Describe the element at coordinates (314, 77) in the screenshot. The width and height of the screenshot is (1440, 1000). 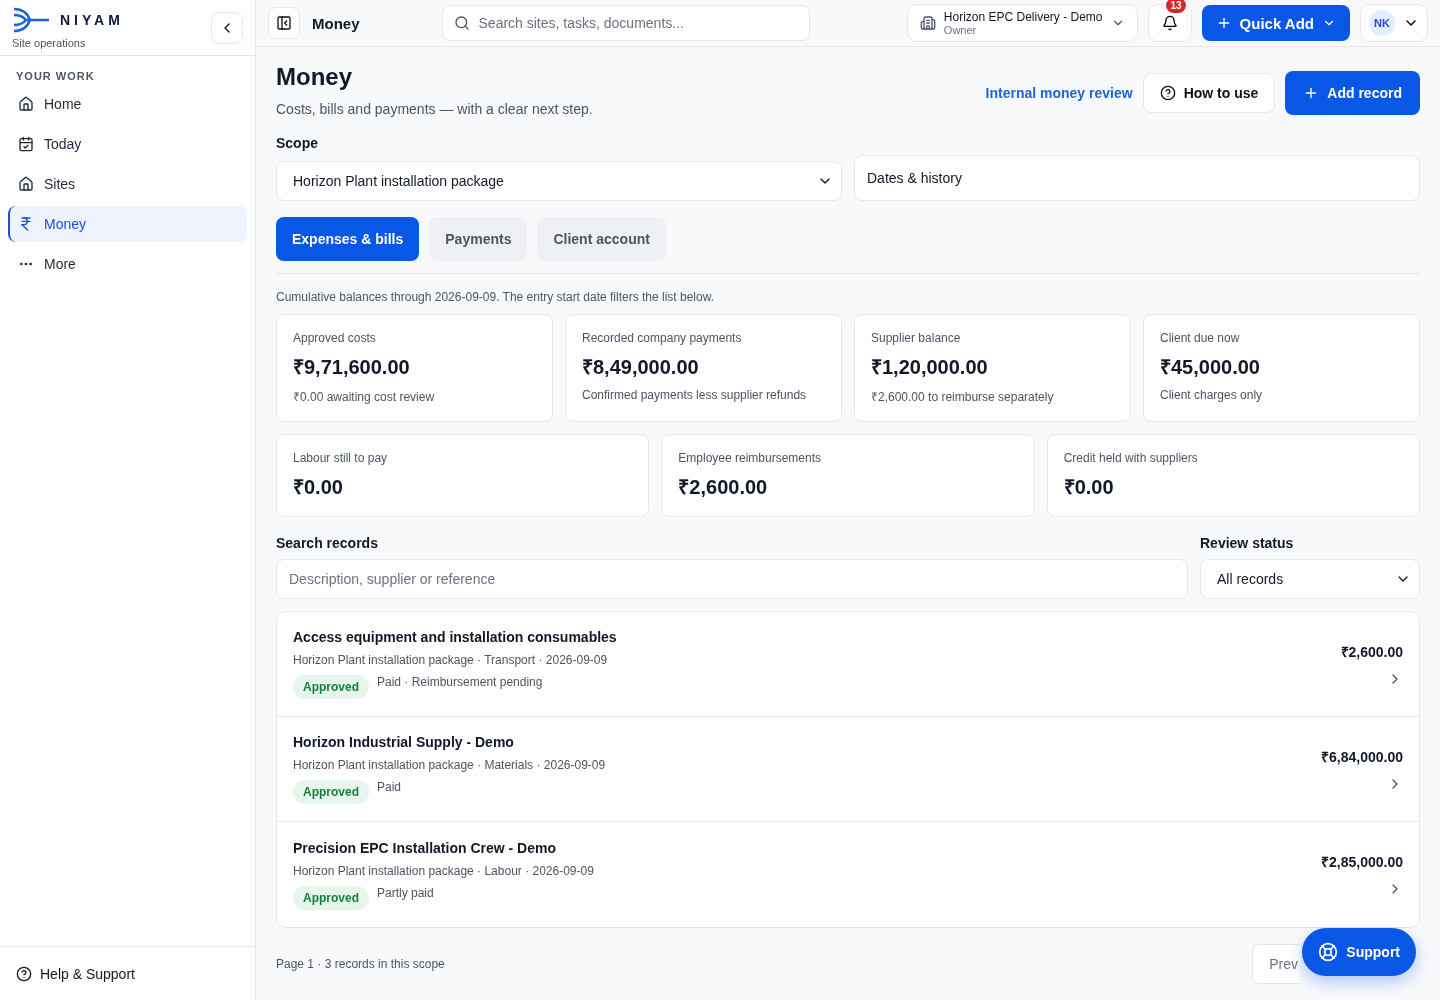
I see `page-title: Money` at that location.